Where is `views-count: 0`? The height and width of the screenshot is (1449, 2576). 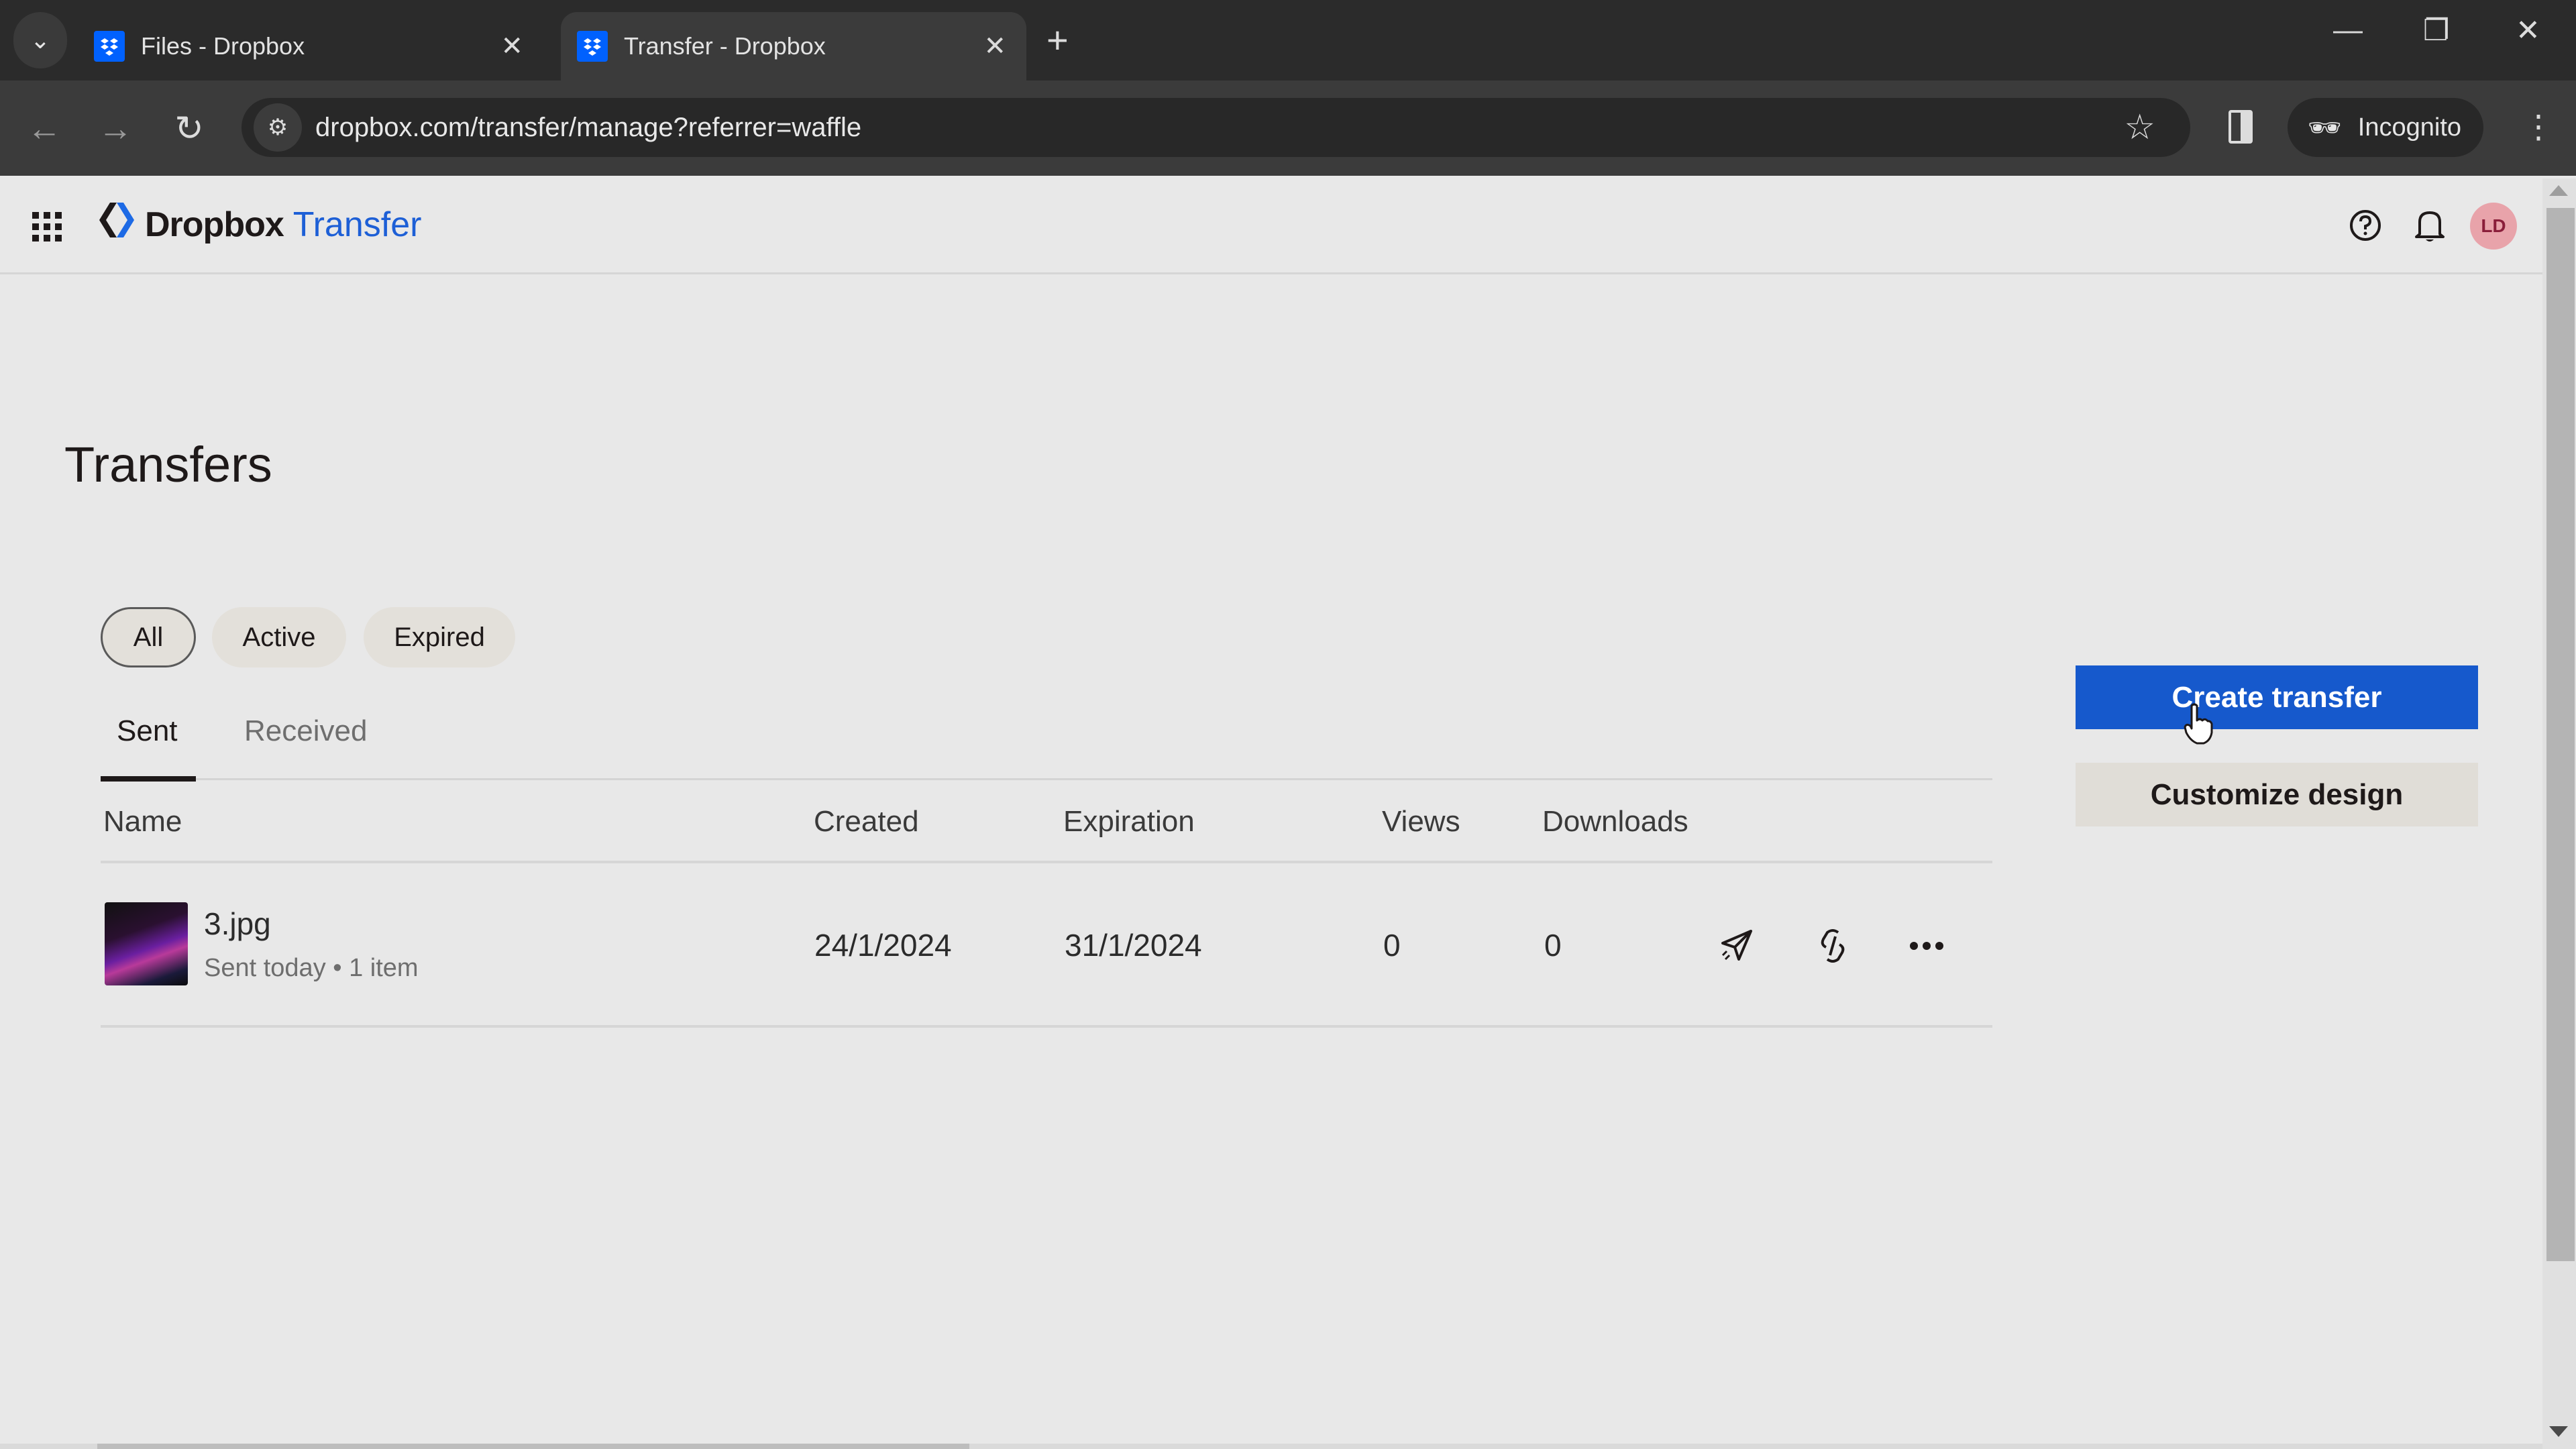 views-count: 0 is located at coordinates (1392, 945).